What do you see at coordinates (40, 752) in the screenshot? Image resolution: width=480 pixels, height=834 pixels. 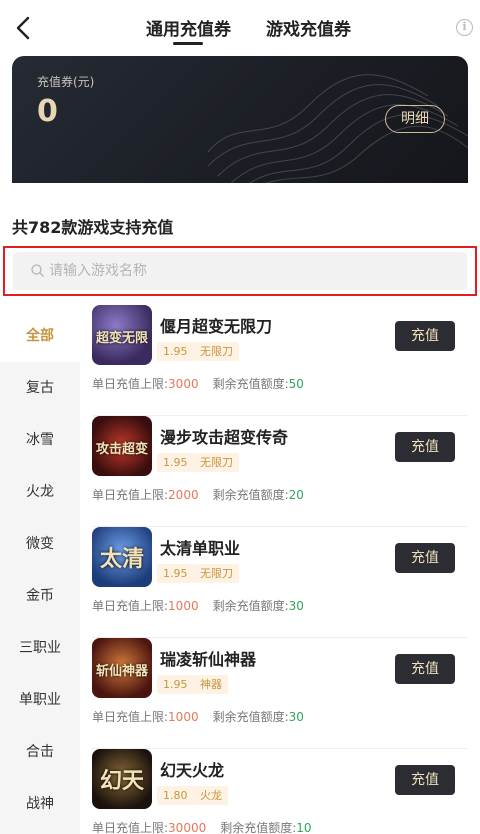 I see `sidebar-item-combo: 合击` at bounding box center [40, 752].